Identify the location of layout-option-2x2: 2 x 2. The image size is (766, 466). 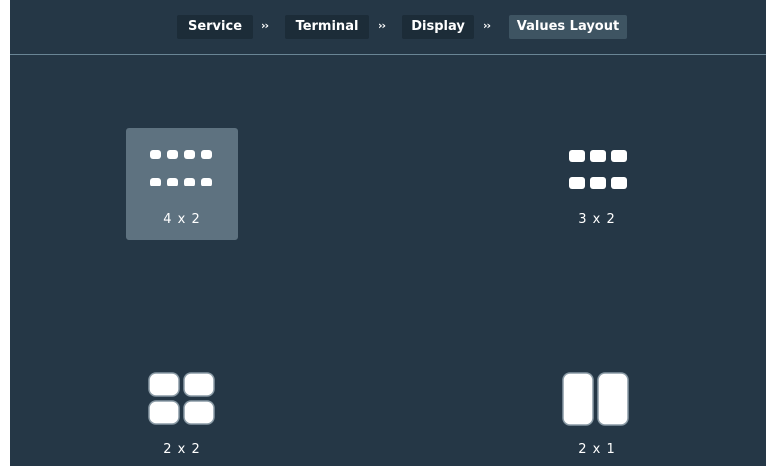
(182, 406).